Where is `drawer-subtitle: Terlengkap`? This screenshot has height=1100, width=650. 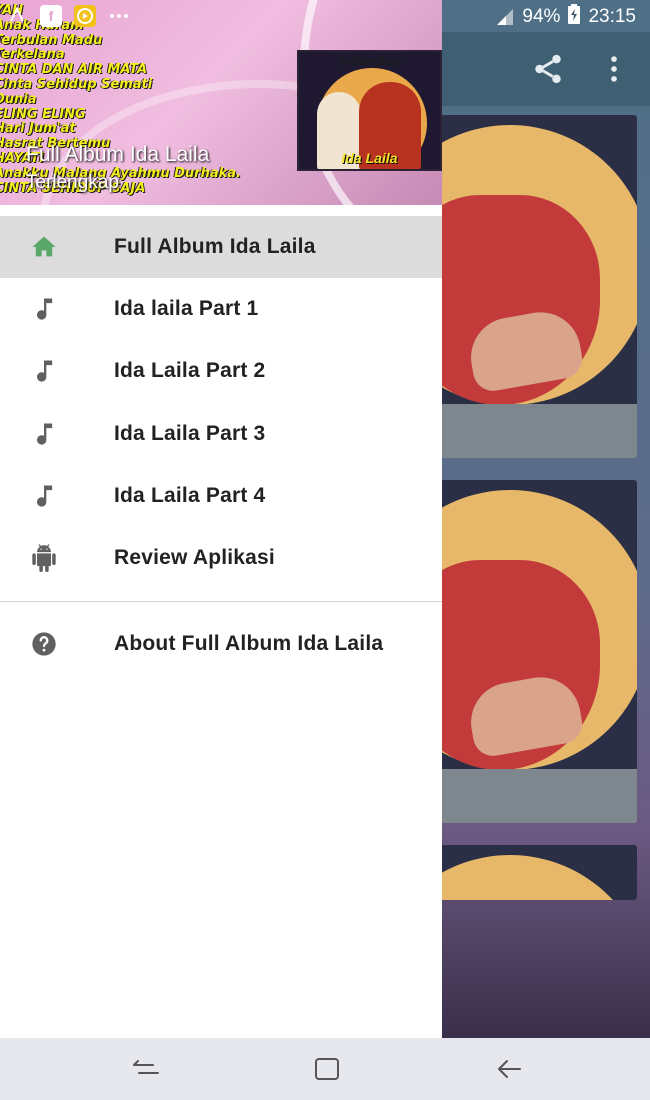
drawer-subtitle: Terlengkap is located at coordinates (72, 182).